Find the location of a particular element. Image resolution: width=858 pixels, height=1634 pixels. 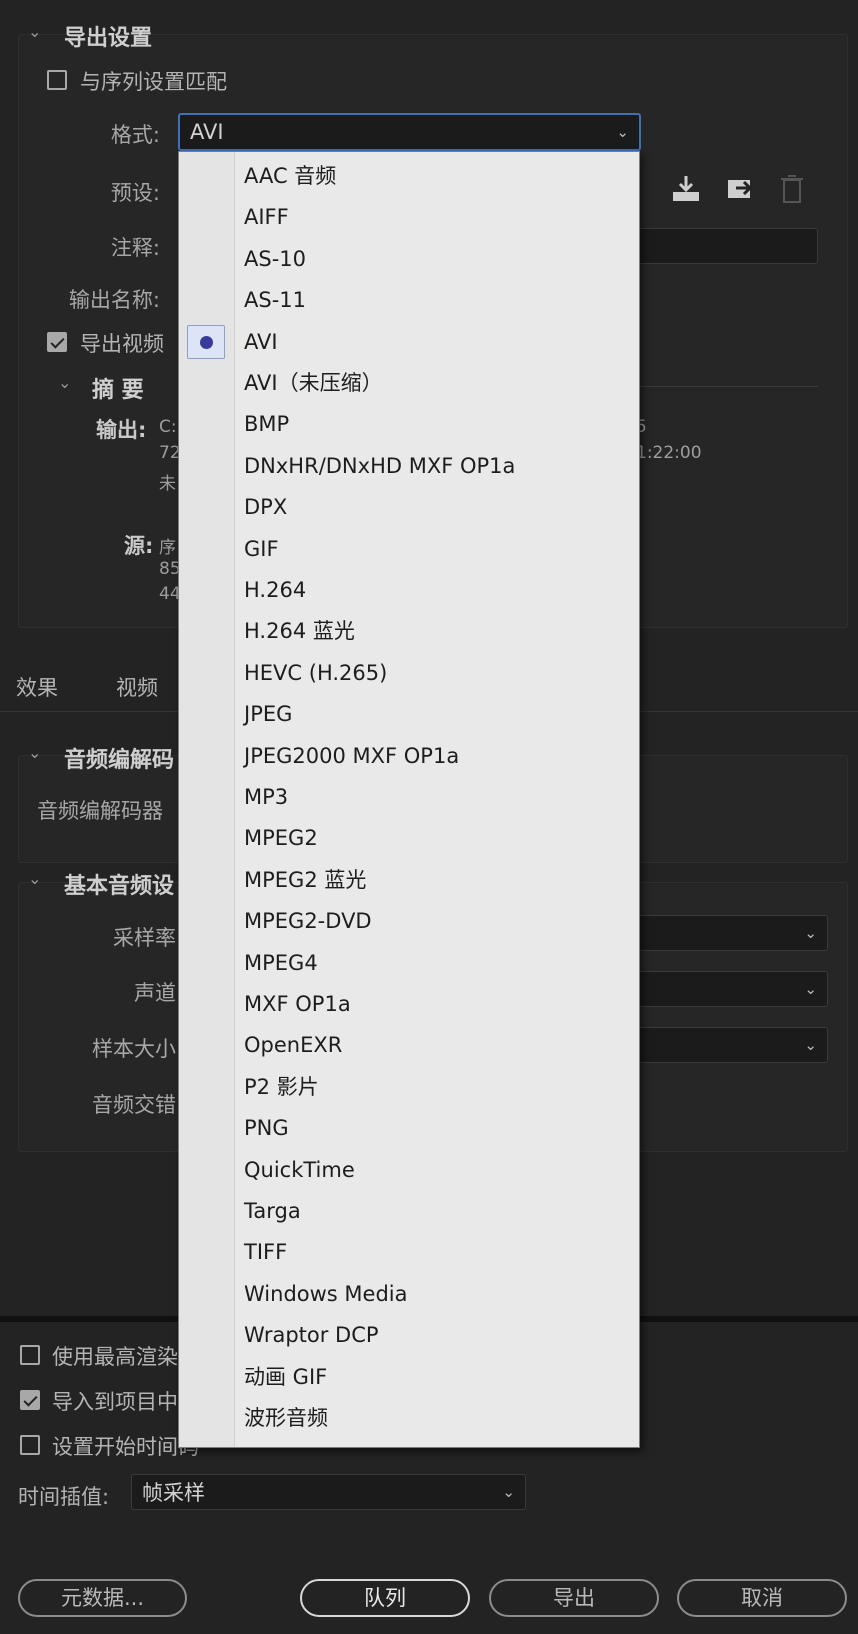

basic-audio-chevron-icon: ⌄ is located at coordinates (34, 878).